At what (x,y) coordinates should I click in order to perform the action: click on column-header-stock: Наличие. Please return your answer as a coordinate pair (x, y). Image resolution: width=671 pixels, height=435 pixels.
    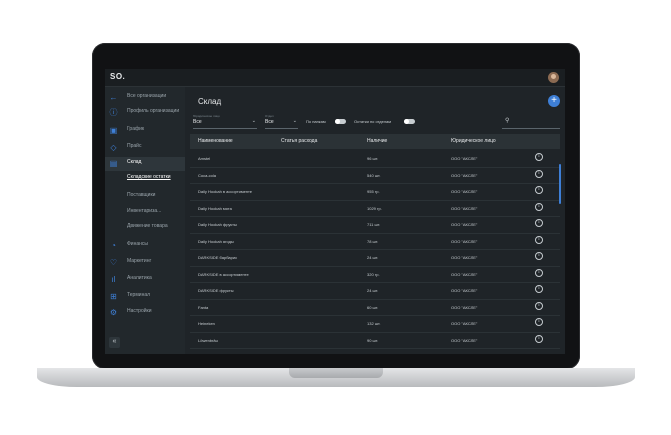
    Looking at the image, I should click on (377, 141).